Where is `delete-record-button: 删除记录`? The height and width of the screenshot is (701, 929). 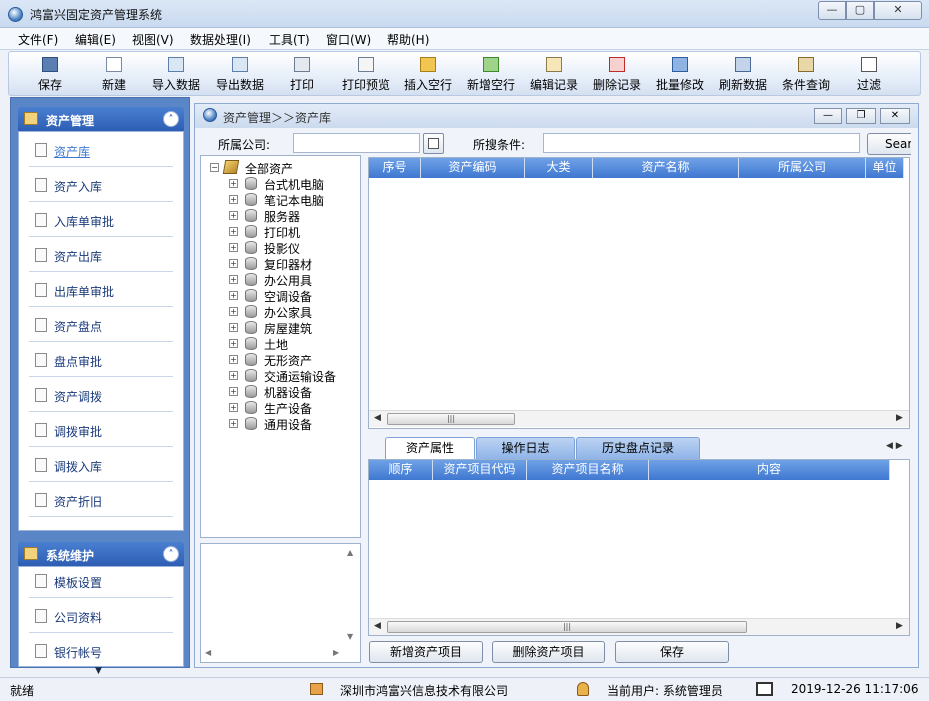 delete-record-button: 删除记录 is located at coordinates (617, 74).